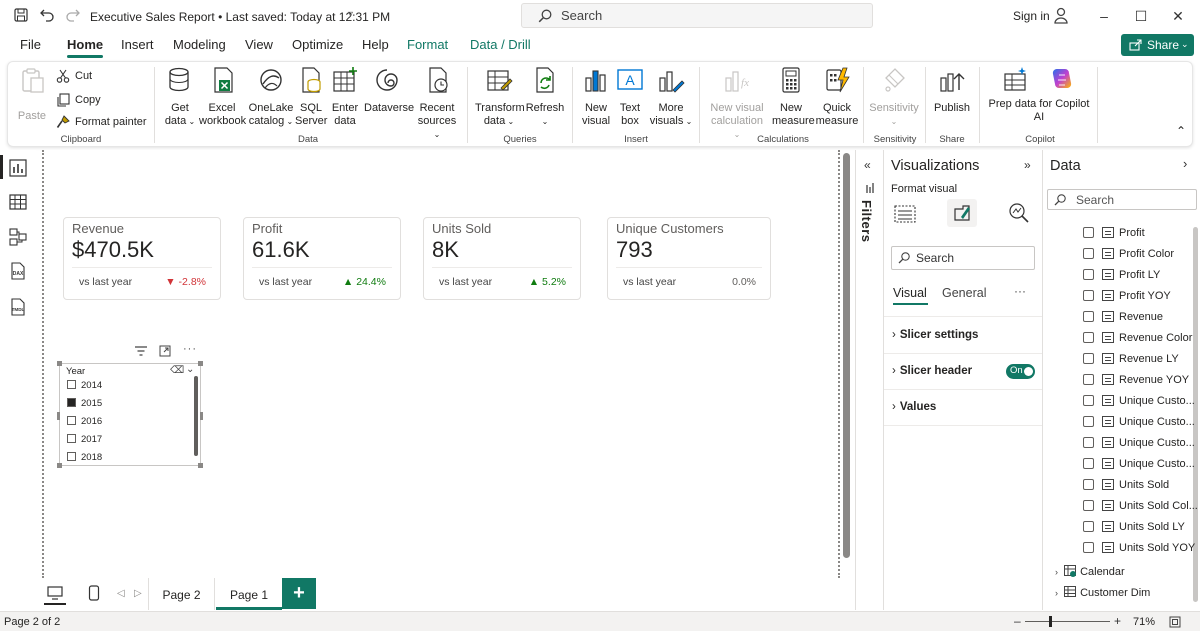 The image size is (1200, 631). Describe the element at coordinates (165, 351) in the screenshot. I see `focus-mode-icon` at that location.